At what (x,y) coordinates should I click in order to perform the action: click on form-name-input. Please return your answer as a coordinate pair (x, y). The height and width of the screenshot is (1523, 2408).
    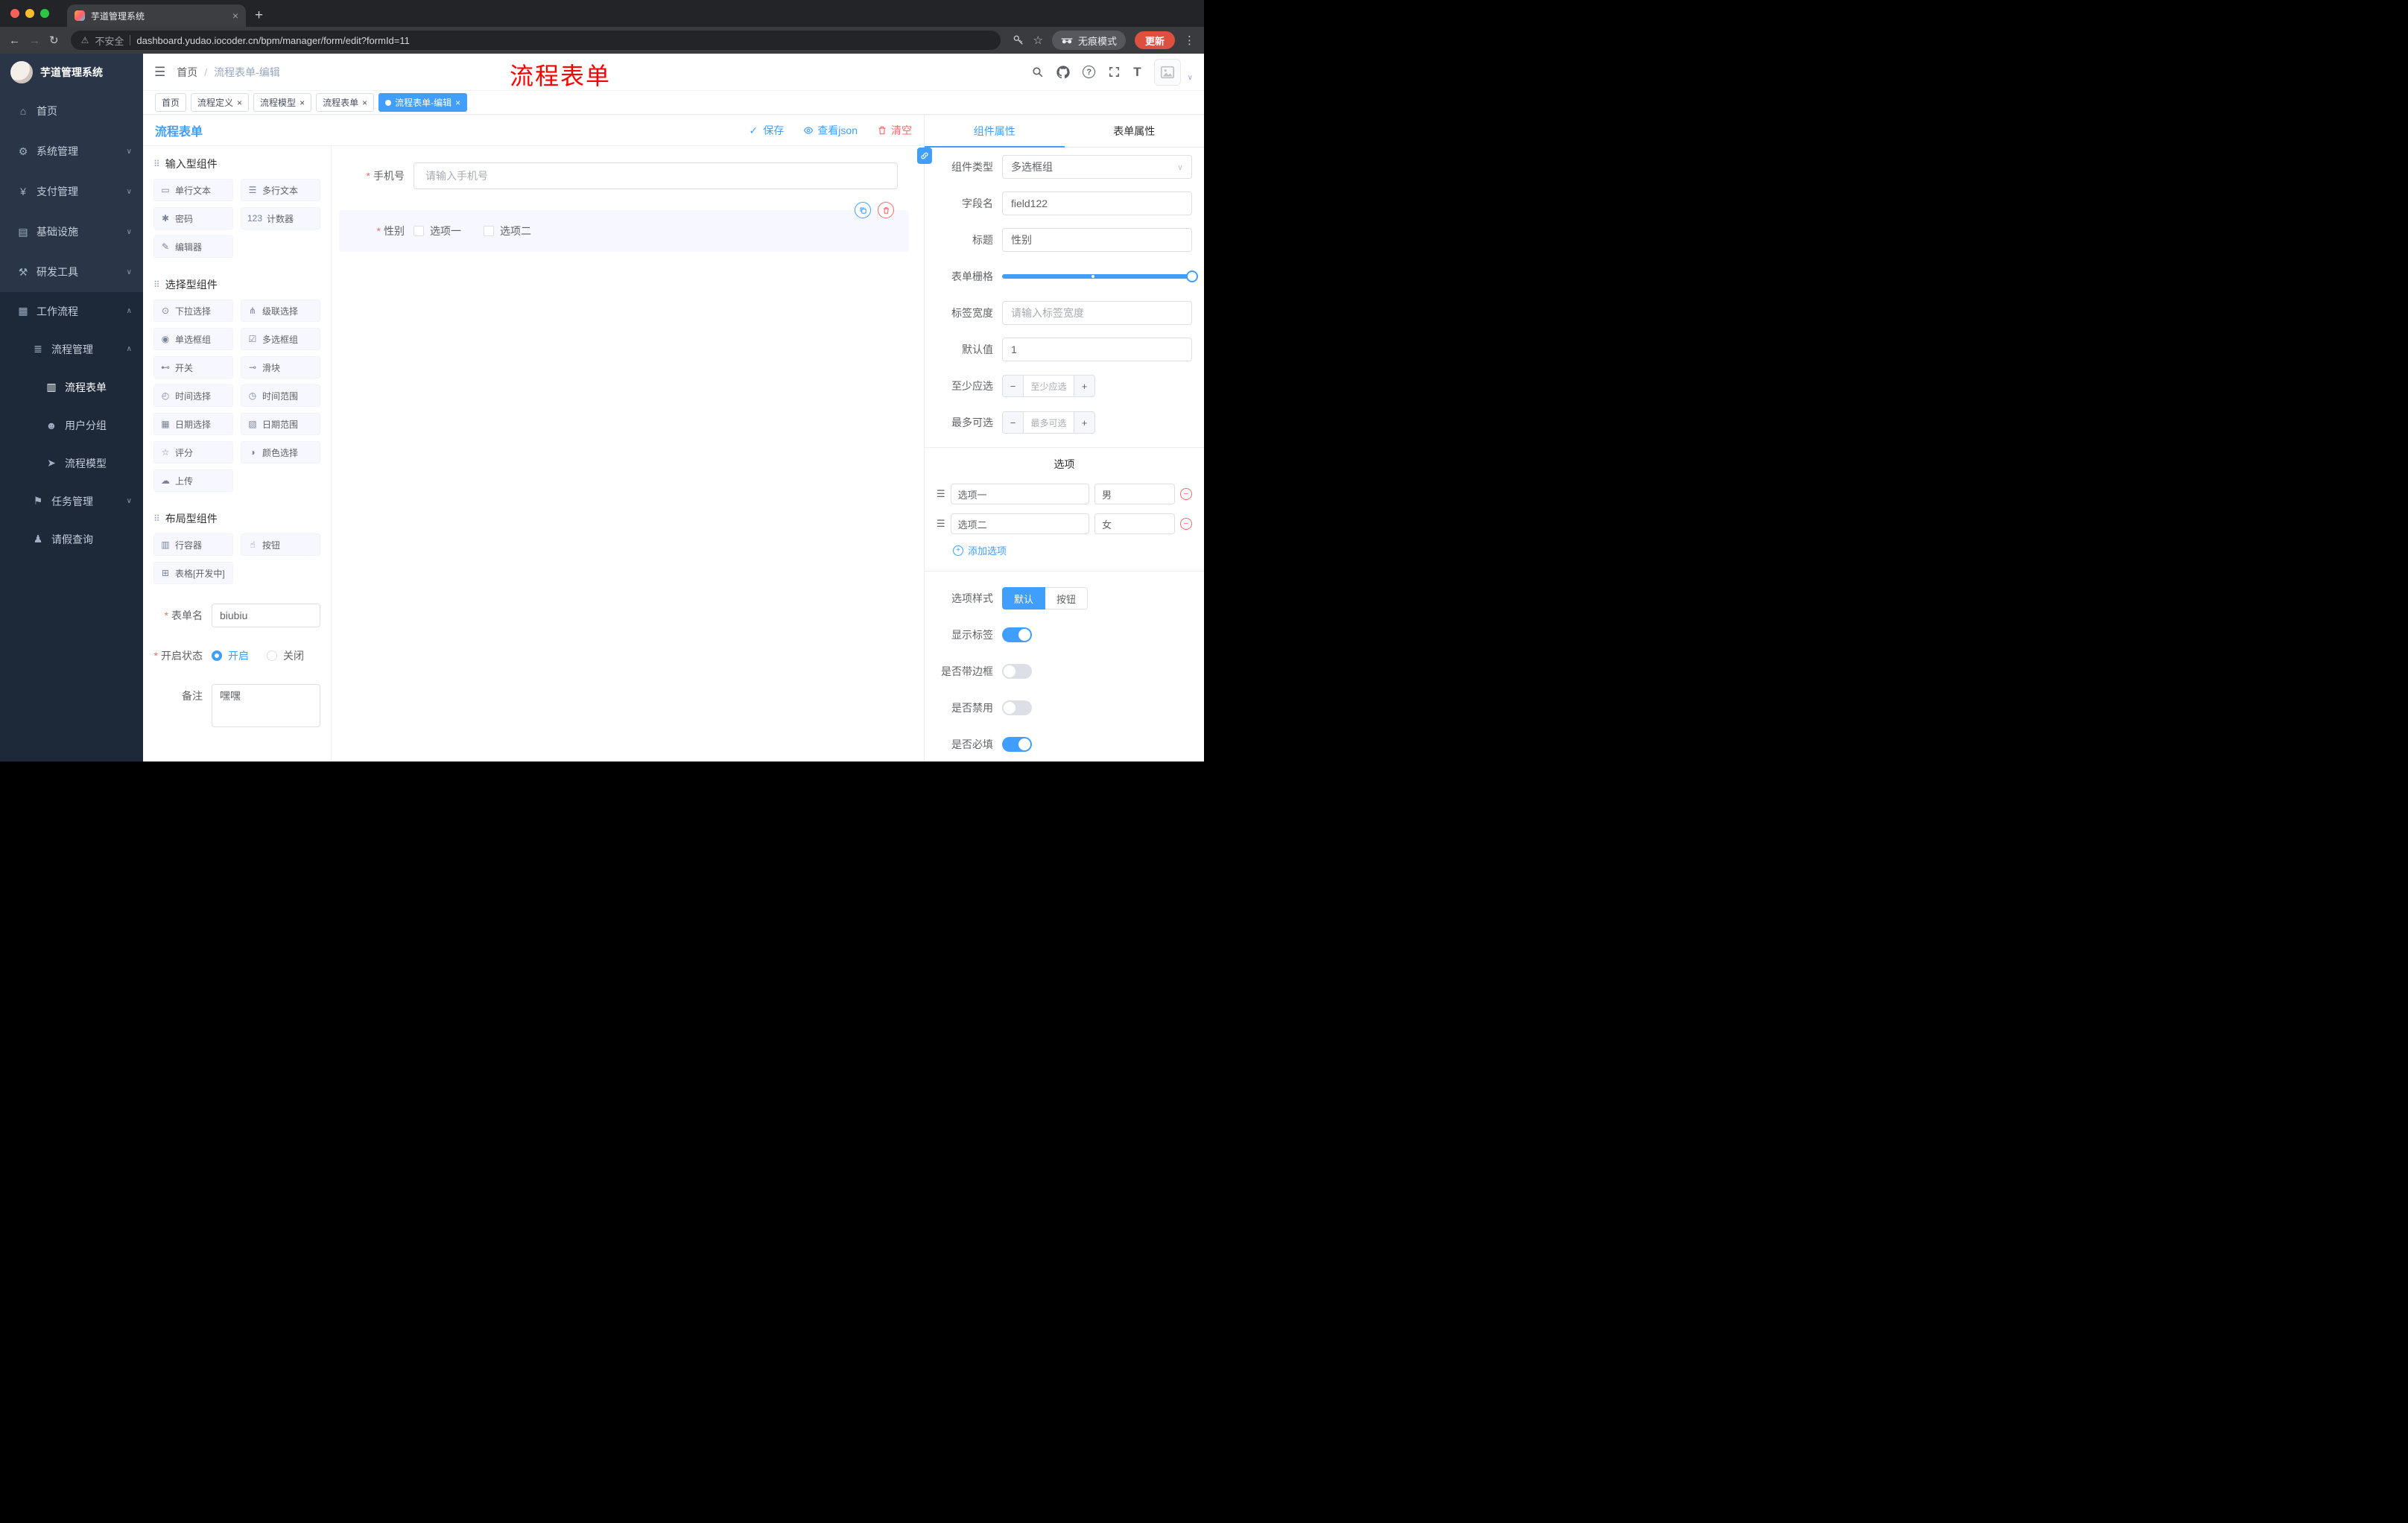
    Looking at the image, I should click on (266, 615).